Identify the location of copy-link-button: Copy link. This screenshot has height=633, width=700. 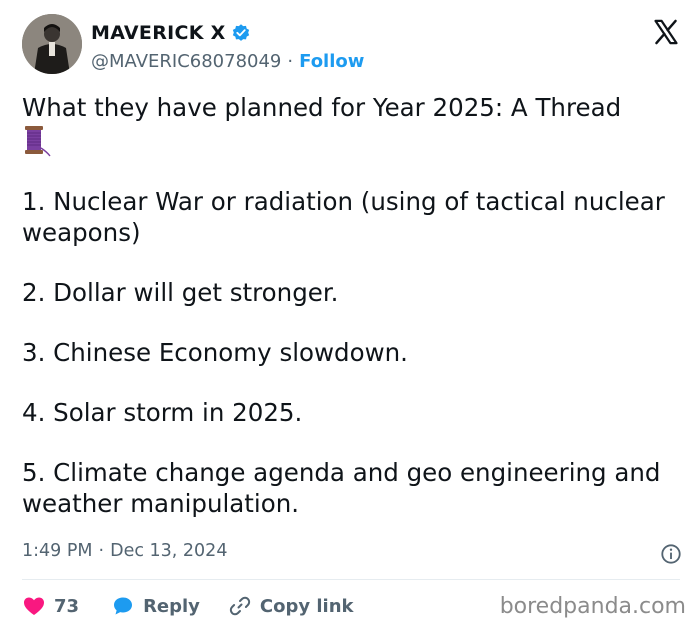
(291, 606).